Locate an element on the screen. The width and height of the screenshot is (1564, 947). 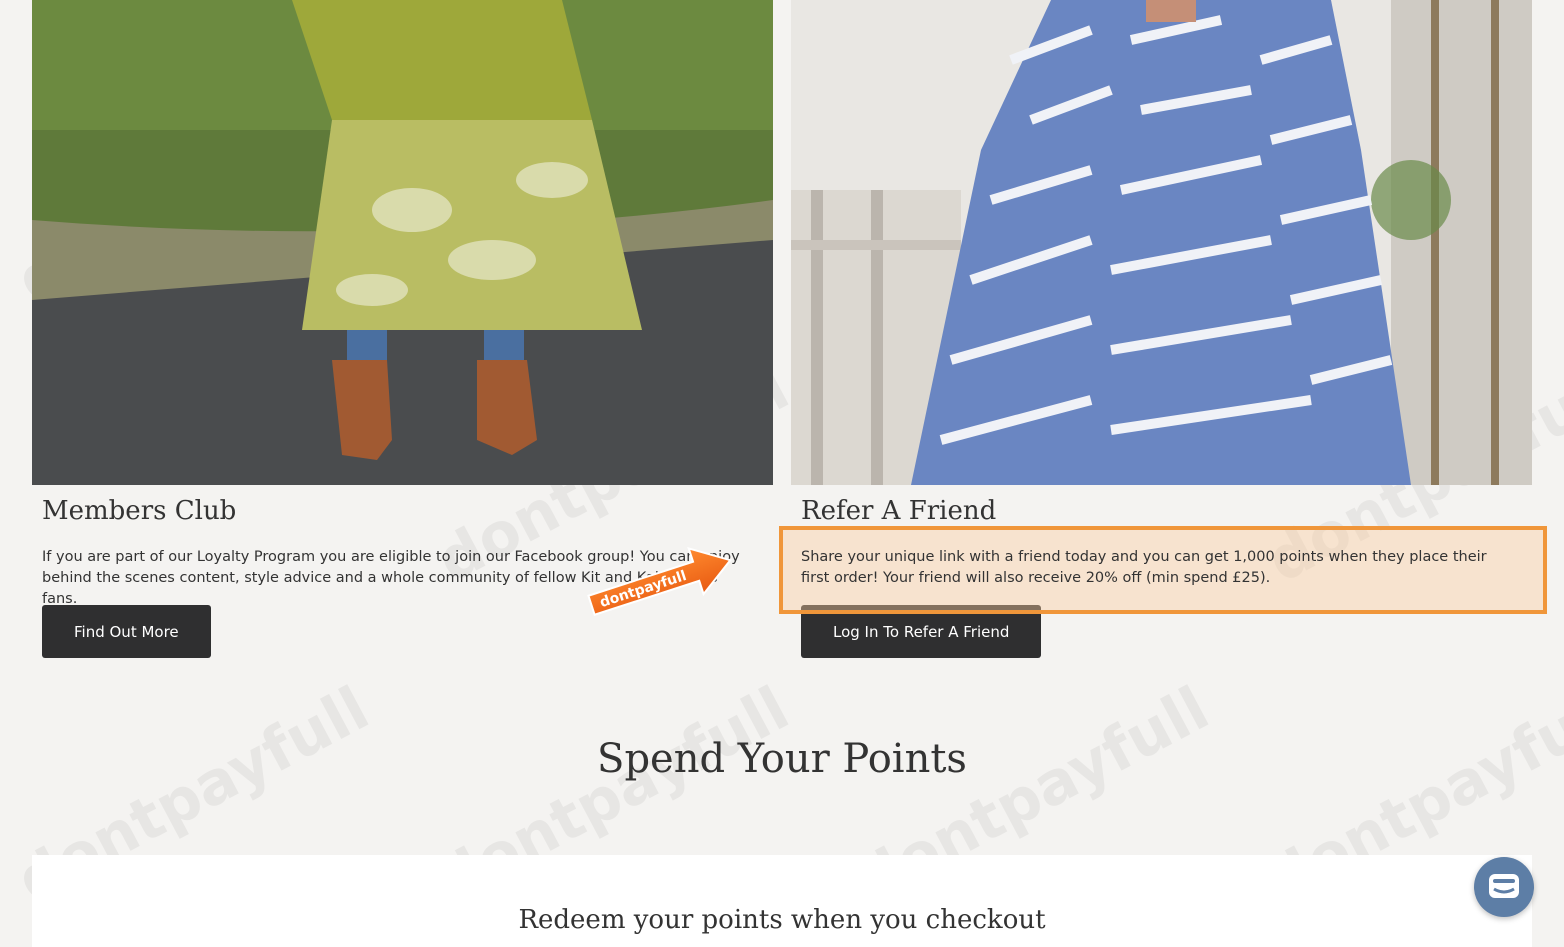
redeem-subtitle: Redeem your points when you checkout is located at coordinates (782, 920).